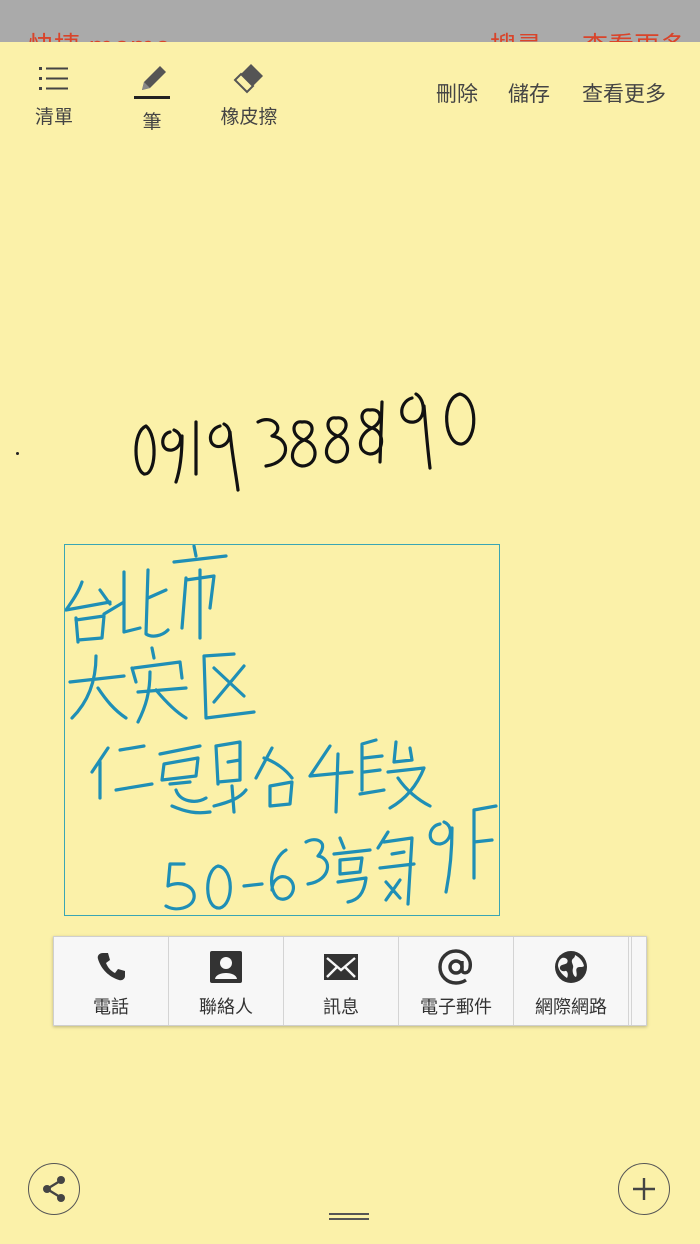 The width and height of the screenshot is (700, 1244). What do you see at coordinates (341, 1007) in the screenshot?
I see `action-message-label: 訊息` at bounding box center [341, 1007].